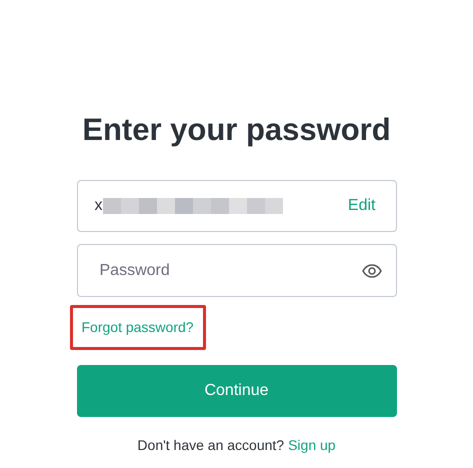 This screenshot has width=473, height=468. What do you see at coordinates (210, 445) in the screenshot?
I see `signup-prompt: Don't have an account?` at bounding box center [210, 445].